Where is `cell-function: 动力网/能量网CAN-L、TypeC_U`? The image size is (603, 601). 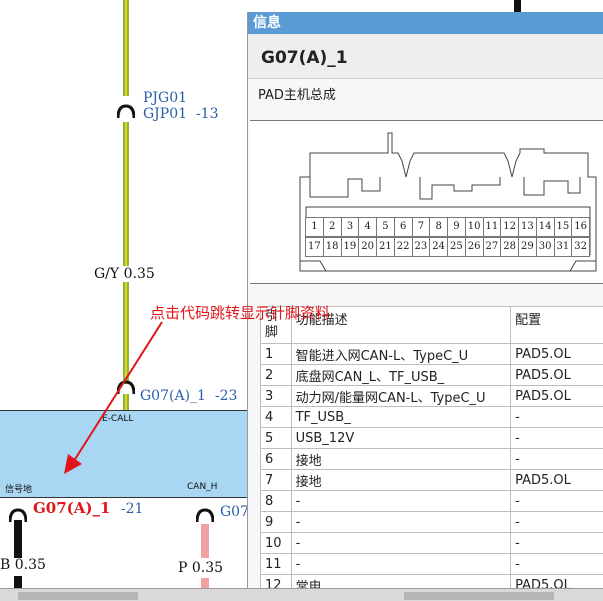 cell-function: 动力网/能量网CAN-L、TypeC_U is located at coordinates (400, 396).